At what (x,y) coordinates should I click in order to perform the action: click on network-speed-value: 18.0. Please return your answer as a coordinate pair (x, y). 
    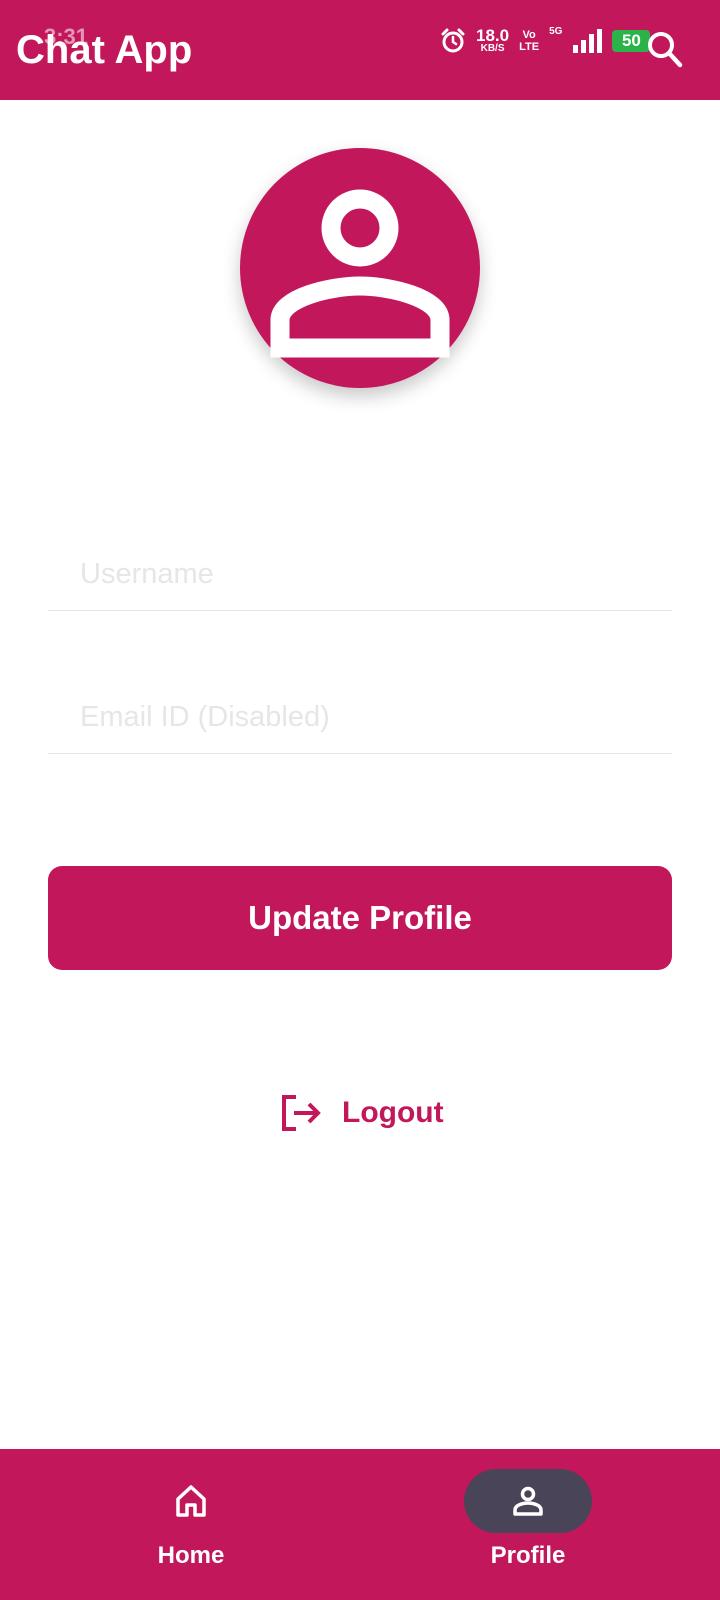
    Looking at the image, I should click on (493, 35).